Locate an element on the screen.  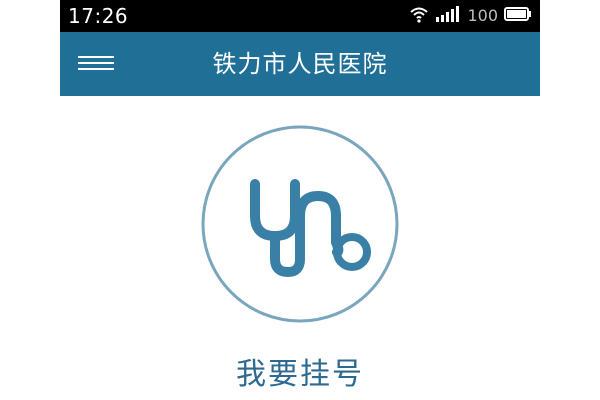
app-header: 铁力市人民医院 is located at coordinates (300, 64).